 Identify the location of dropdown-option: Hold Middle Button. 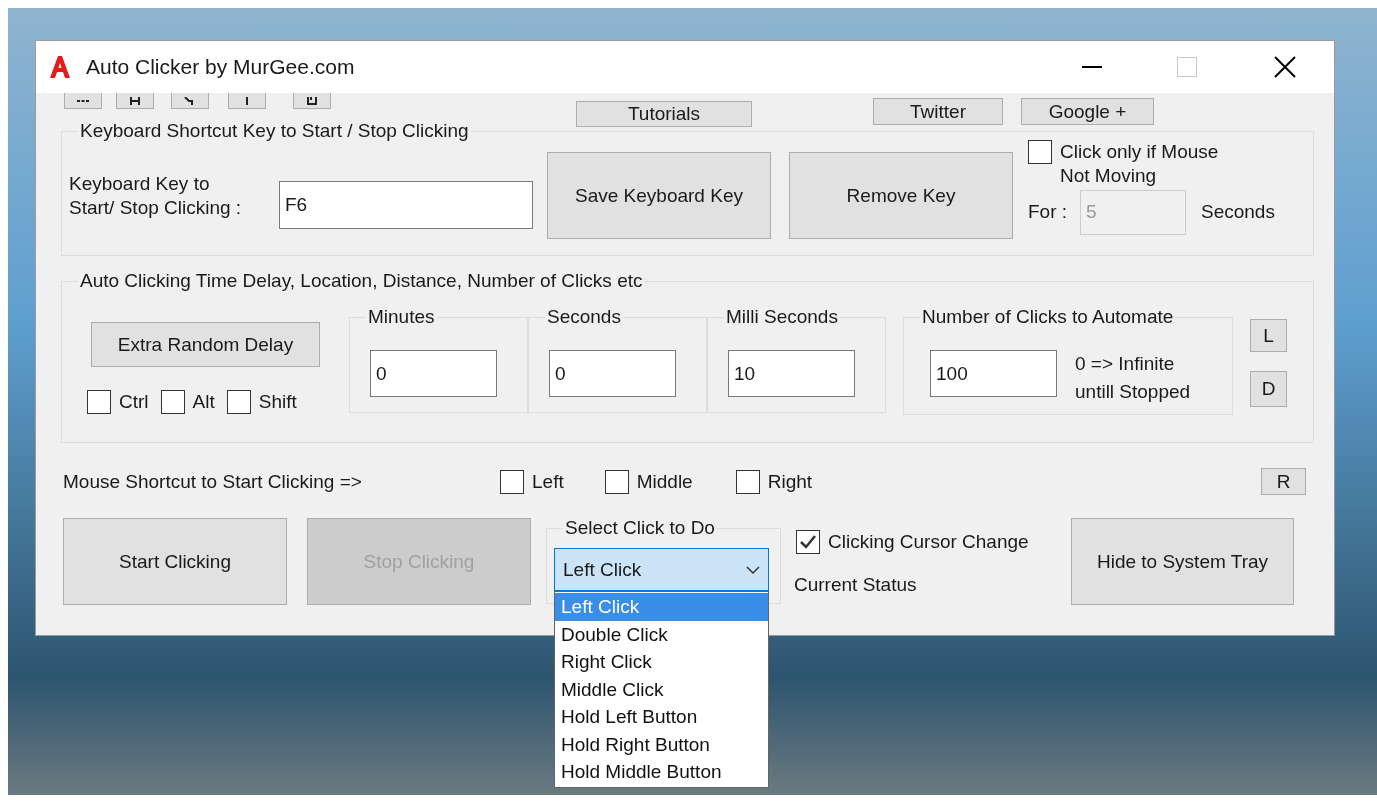
(661, 772).